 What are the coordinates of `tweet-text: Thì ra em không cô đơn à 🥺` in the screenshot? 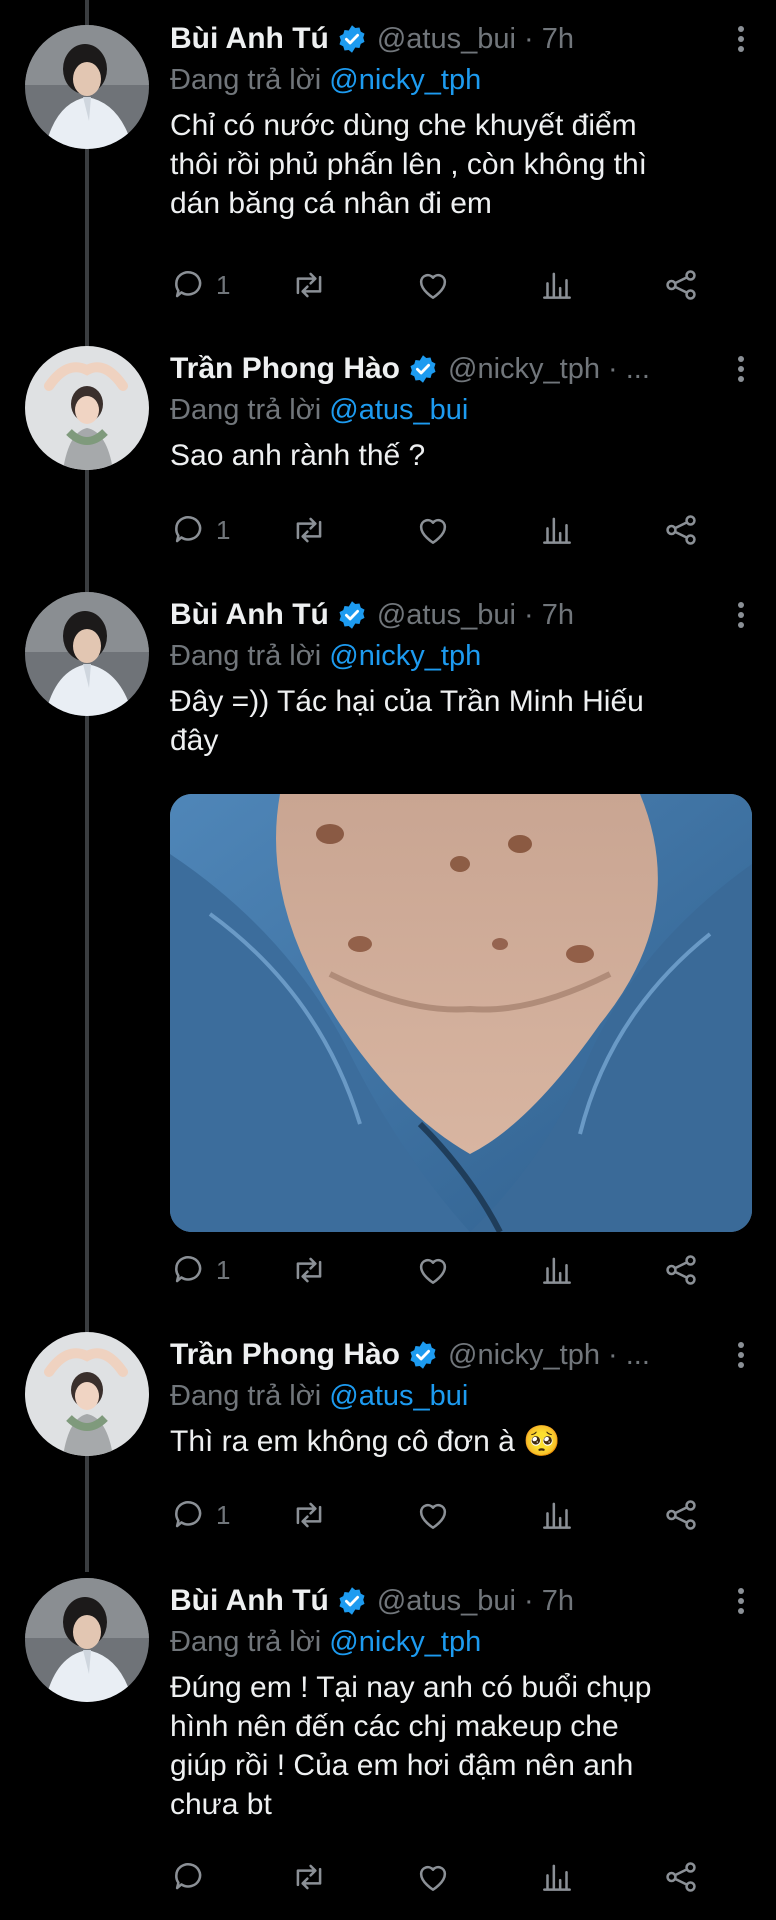 It's located at (365, 1441).